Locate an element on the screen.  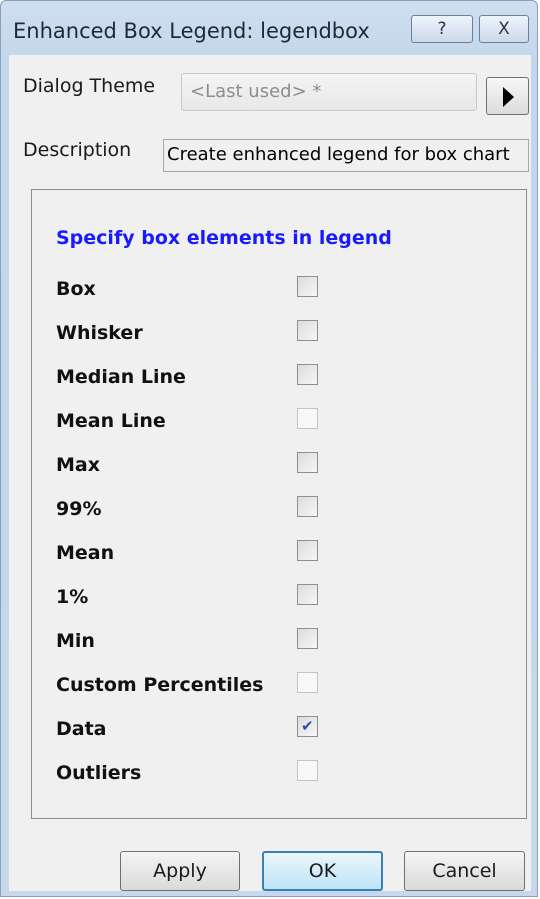
legend-option-checkbox: ✔ is located at coordinates (307, 726).